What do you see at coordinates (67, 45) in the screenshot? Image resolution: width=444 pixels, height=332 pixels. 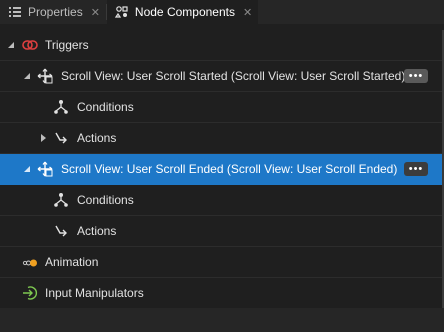 I see `tree-item-label: Triggers` at bounding box center [67, 45].